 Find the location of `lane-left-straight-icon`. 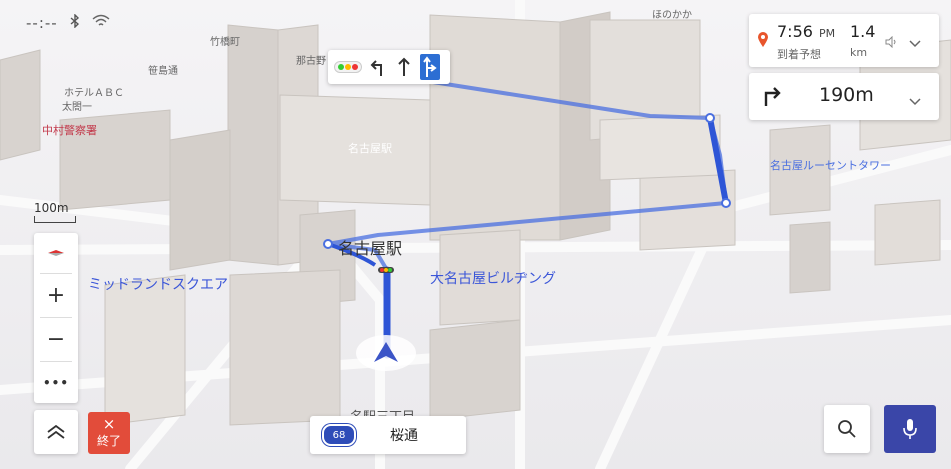

lane-left-straight-icon is located at coordinates (378, 67).